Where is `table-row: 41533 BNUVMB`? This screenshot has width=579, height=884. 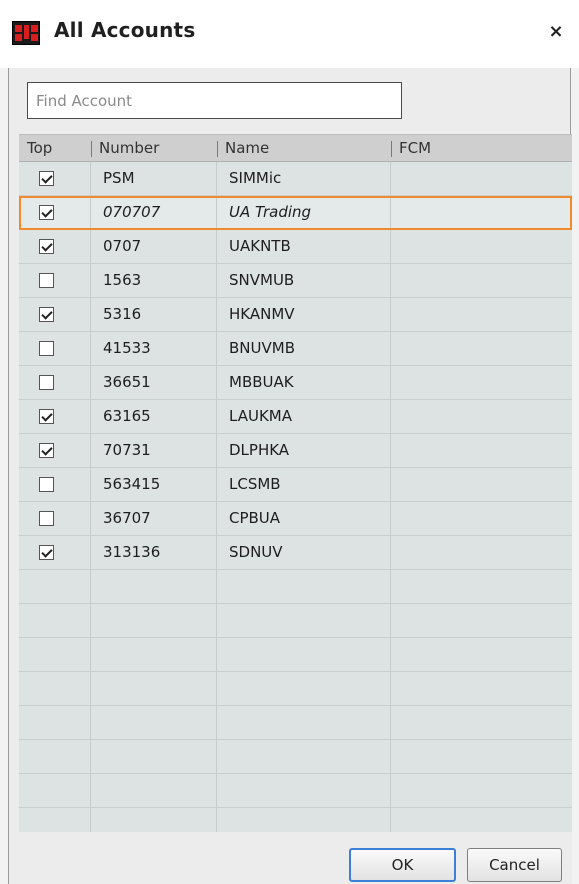 table-row: 41533 BNUVMB is located at coordinates (295, 349).